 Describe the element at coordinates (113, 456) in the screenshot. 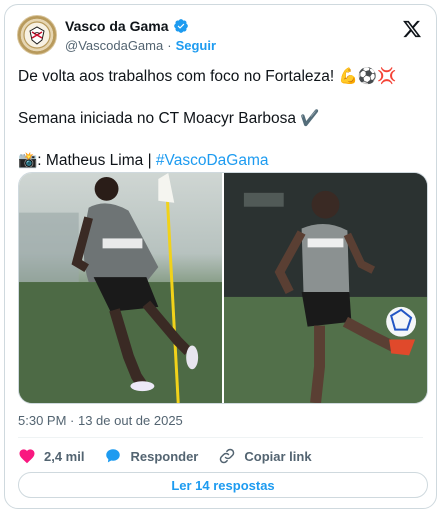

I see `reply-bubble-icon` at that location.